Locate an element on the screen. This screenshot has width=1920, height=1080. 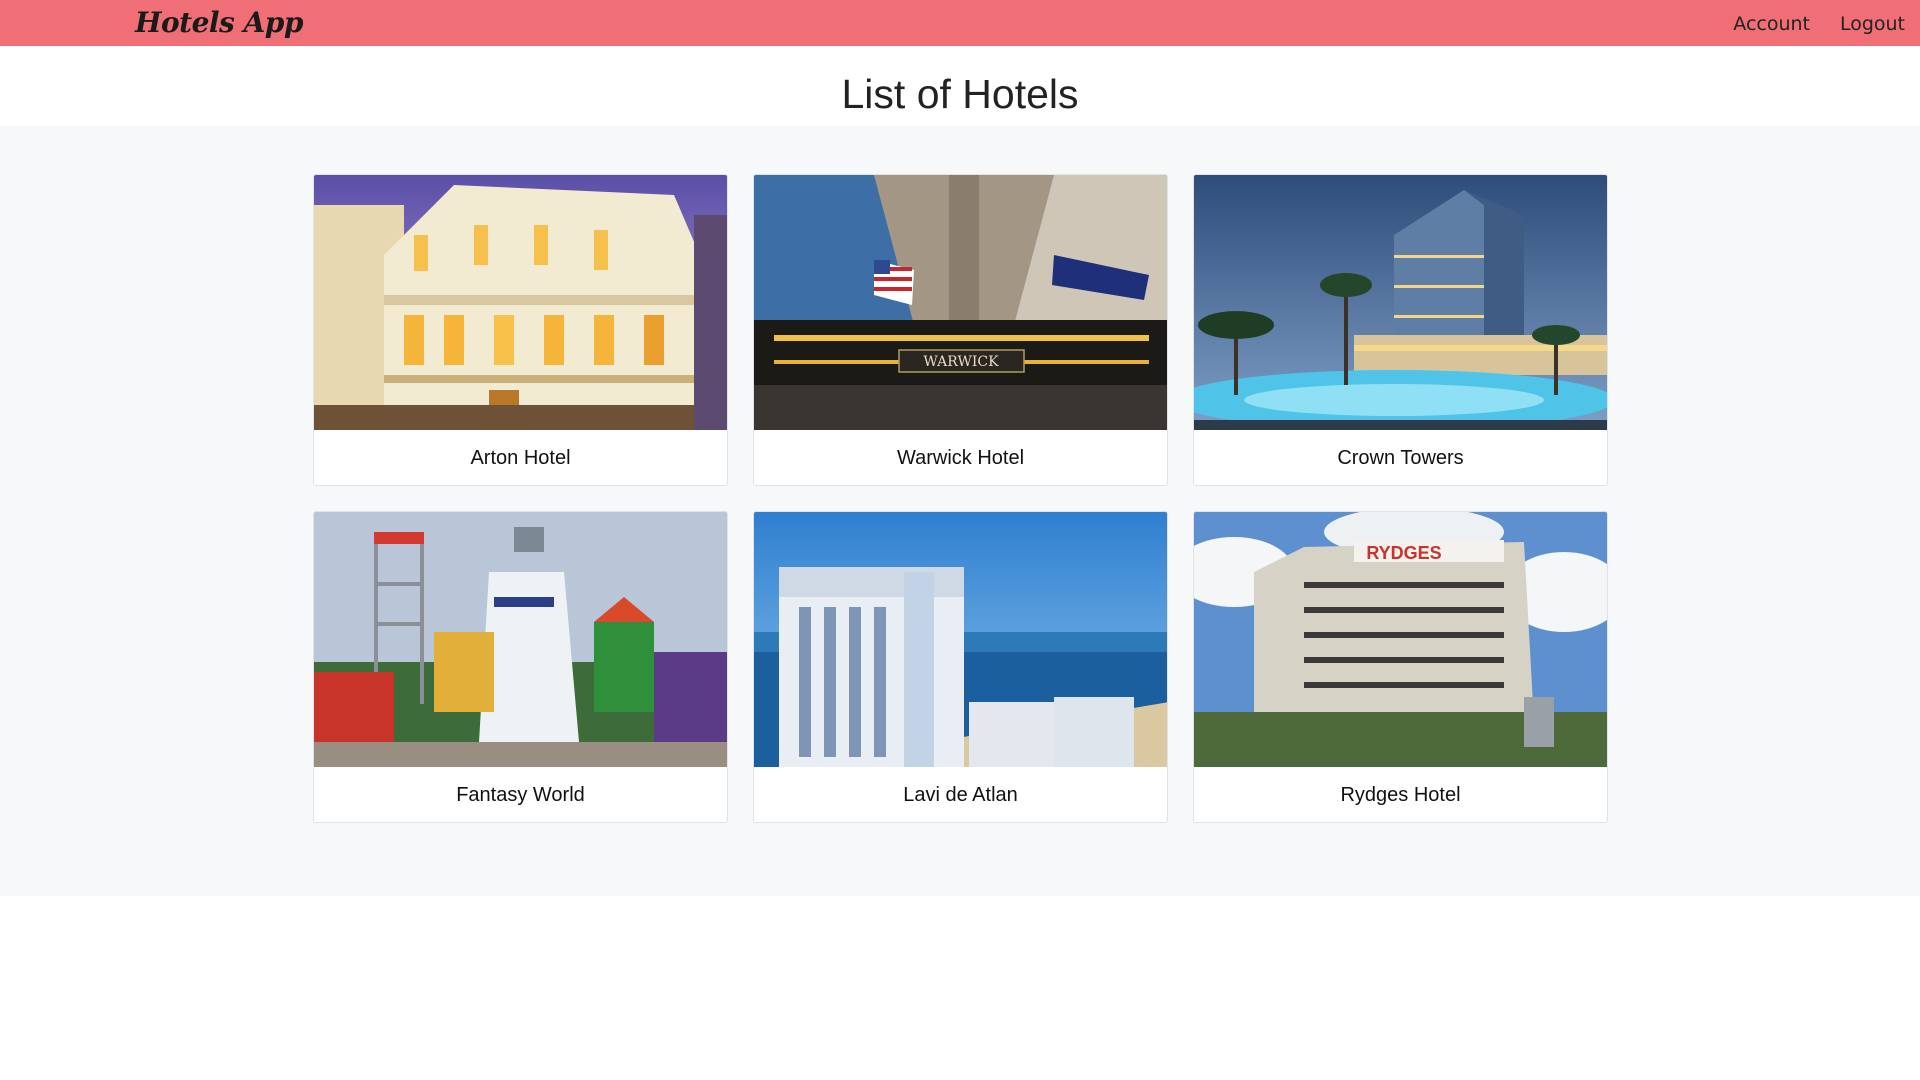
title-band: List of Hotels is located at coordinates (960, 86).